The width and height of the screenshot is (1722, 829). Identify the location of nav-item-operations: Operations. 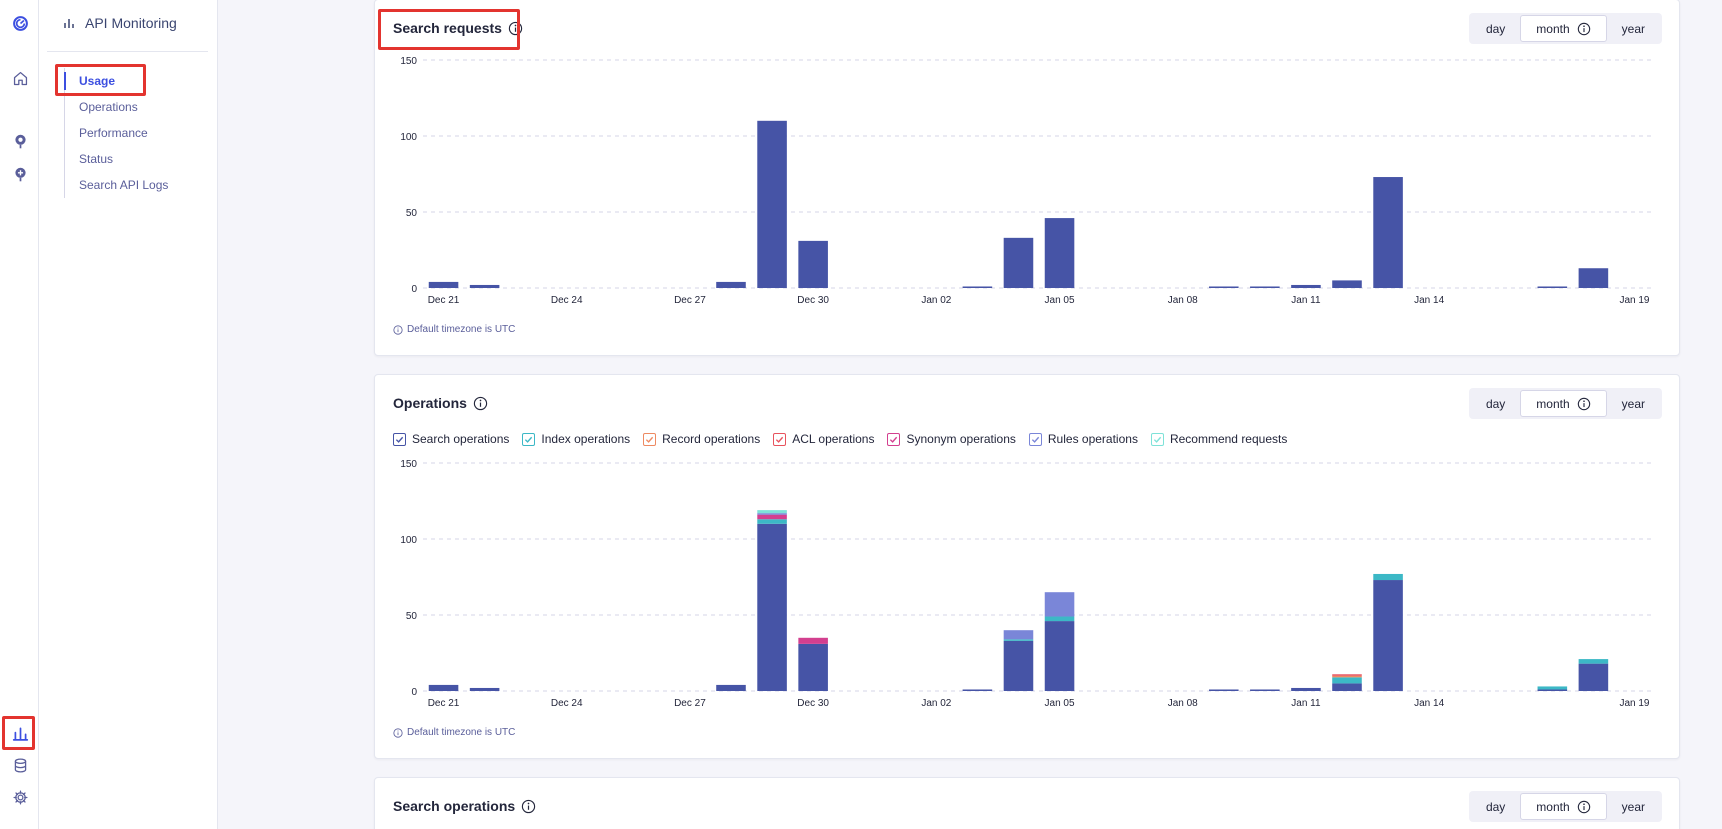
(134, 107).